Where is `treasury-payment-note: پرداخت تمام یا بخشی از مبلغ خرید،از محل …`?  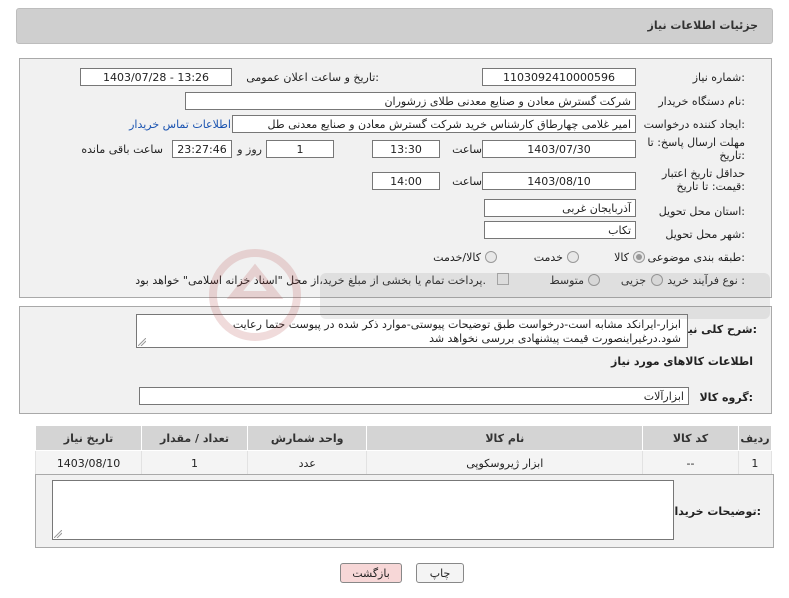 treasury-payment-note: پرداخت تمام یا بخشی از مبلغ خرید،از محل … is located at coordinates (310, 280).